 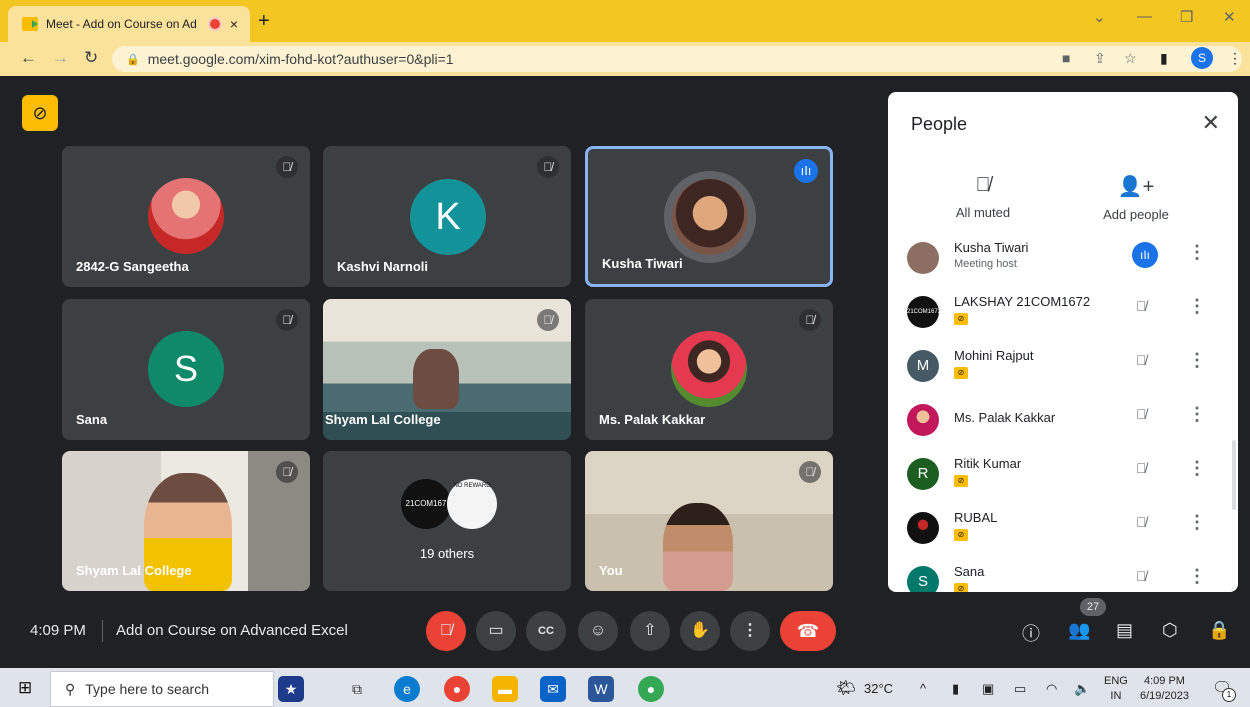 I want to click on participant-row: Kusha Tiwari Meeting host ıIı ⋮, so click(x=1063, y=259).